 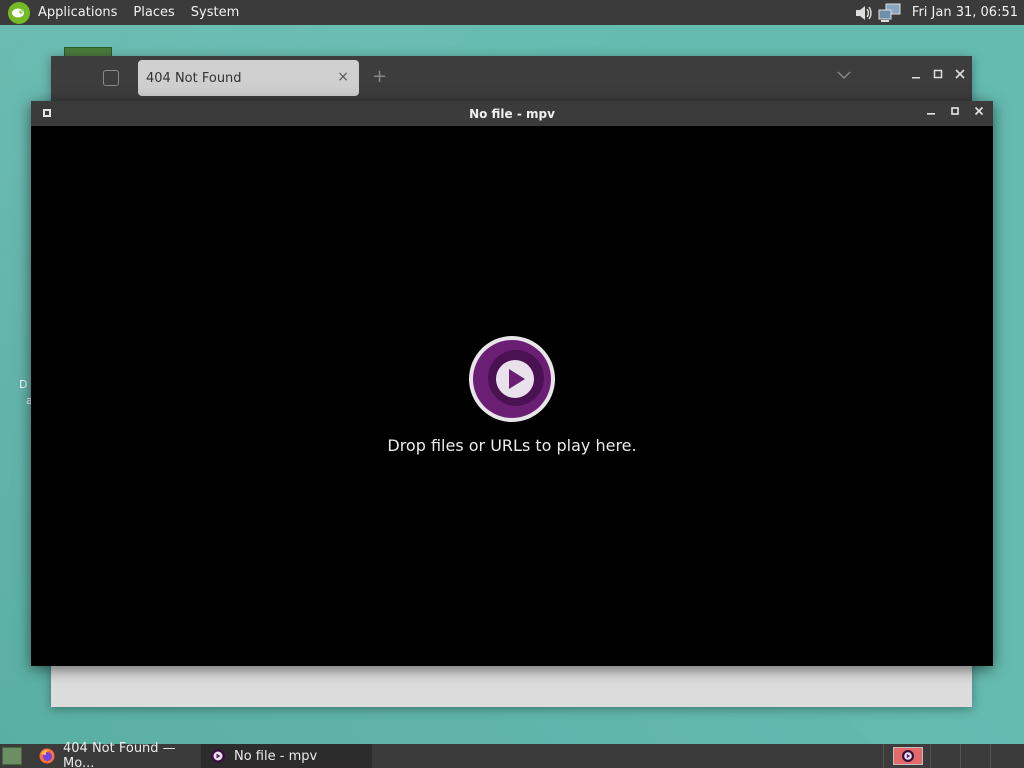 What do you see at coordinates (47, 113) in the screenshot?
I see `window-menu-icon` at bounding box center [47, 113].